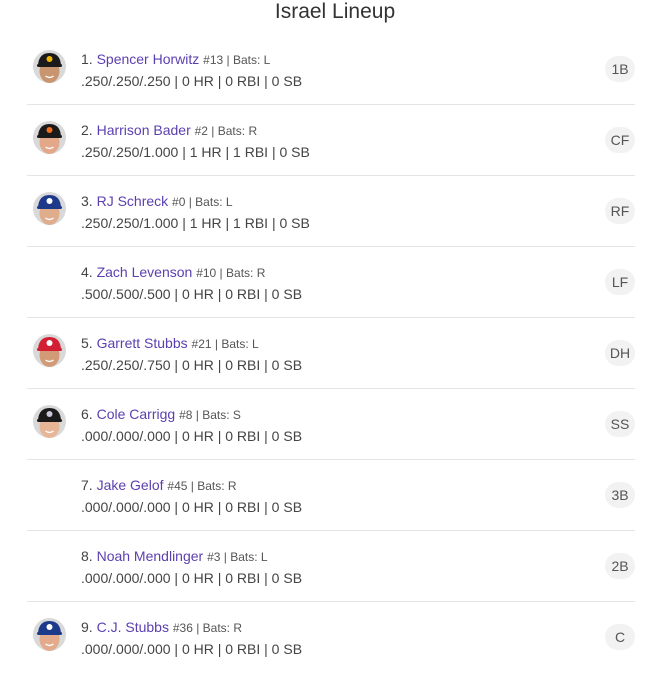 The image size is (657, 675). I want to click on player-name-link: Cole Carrigg, so click(136, 414).